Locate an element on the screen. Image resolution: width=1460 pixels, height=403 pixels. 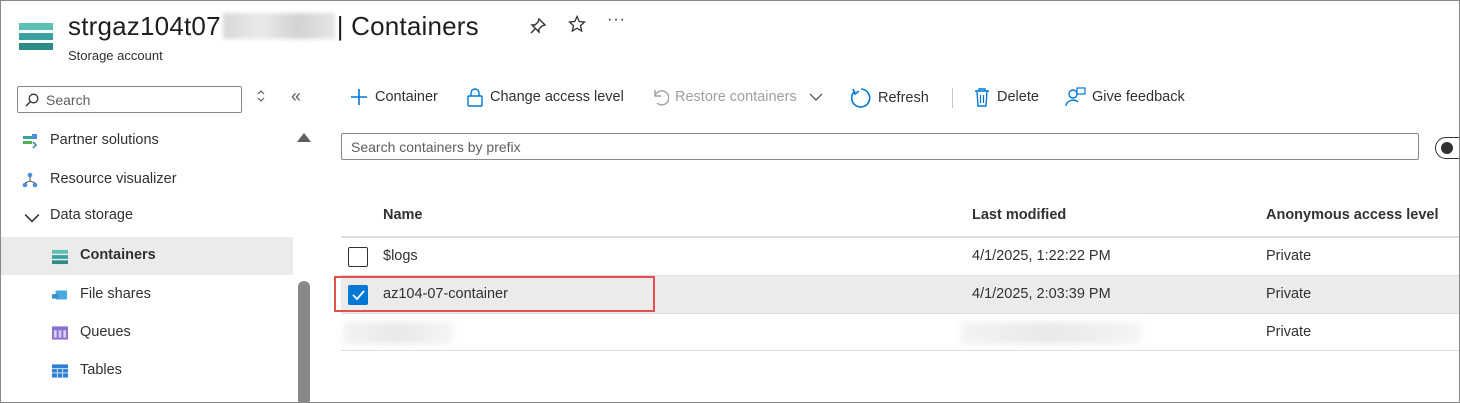
feedback-icon is located at coordinates (1075, 97).